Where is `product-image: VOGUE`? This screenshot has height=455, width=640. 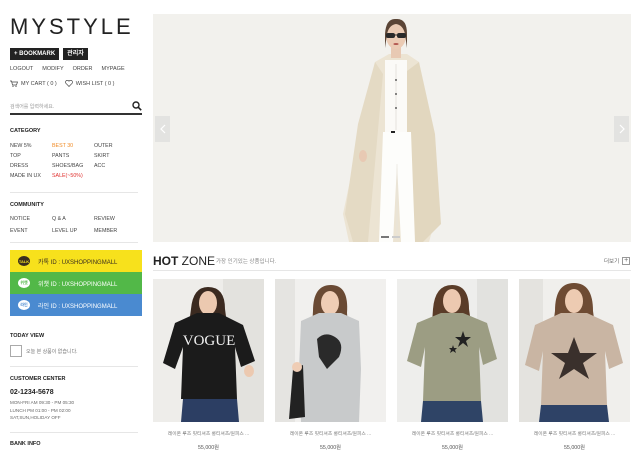 product-image: VOGUE is located at coordinates (208, 350).